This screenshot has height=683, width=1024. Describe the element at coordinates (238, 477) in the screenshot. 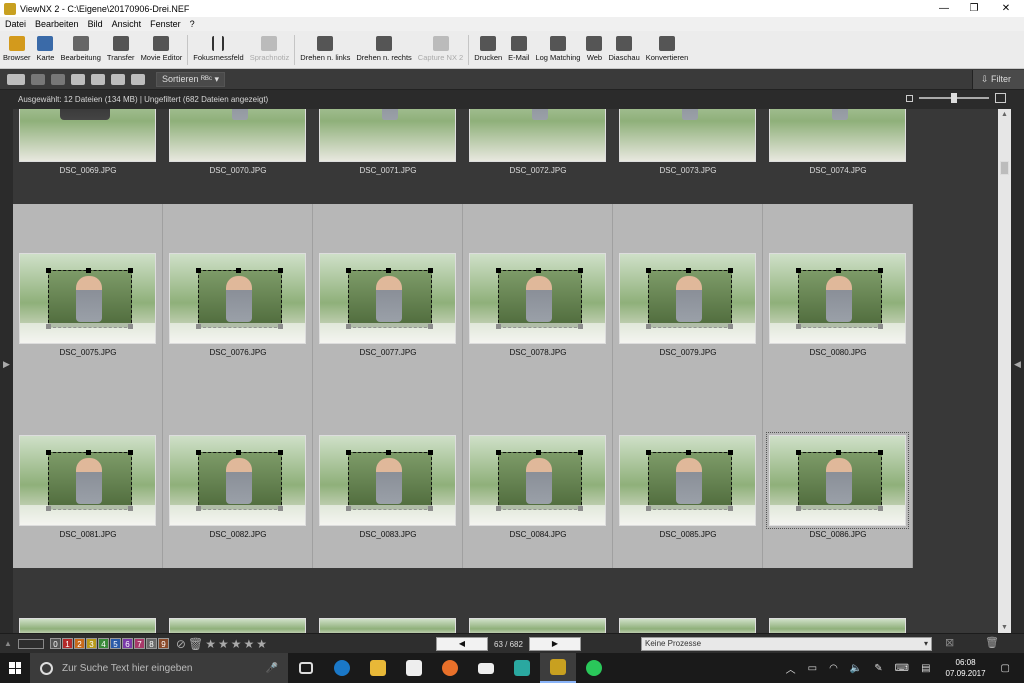

I see `thumbnail-cell: DSC_0082.JPG` at that location.